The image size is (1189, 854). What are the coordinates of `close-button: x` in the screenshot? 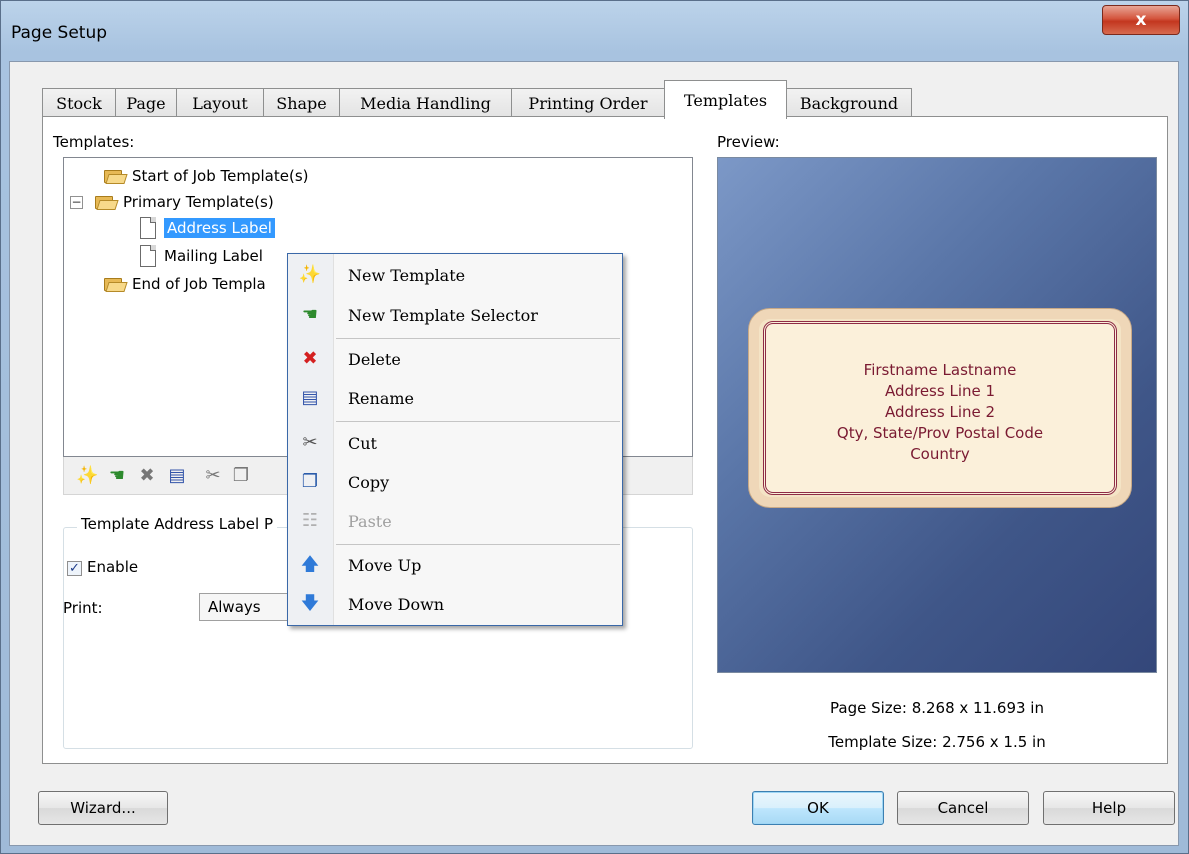 It's located at (1141, 20).